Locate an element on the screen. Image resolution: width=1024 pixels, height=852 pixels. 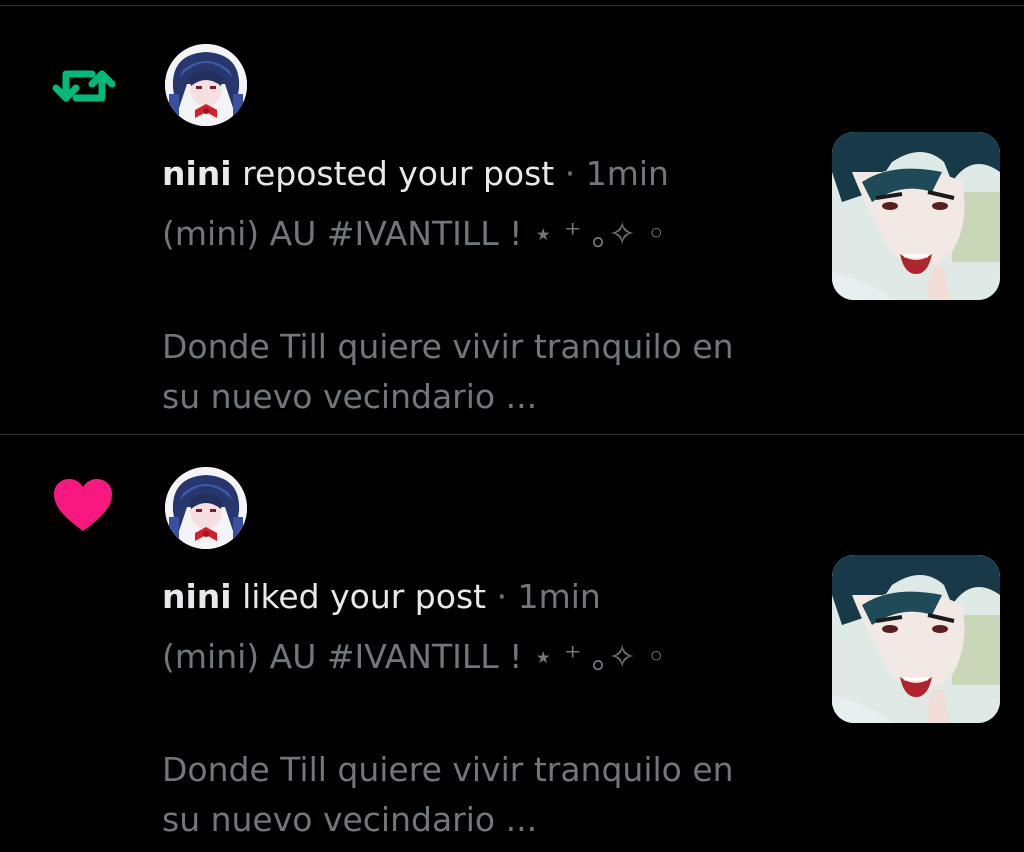
repost-icon is located at coordinates (84, 86).